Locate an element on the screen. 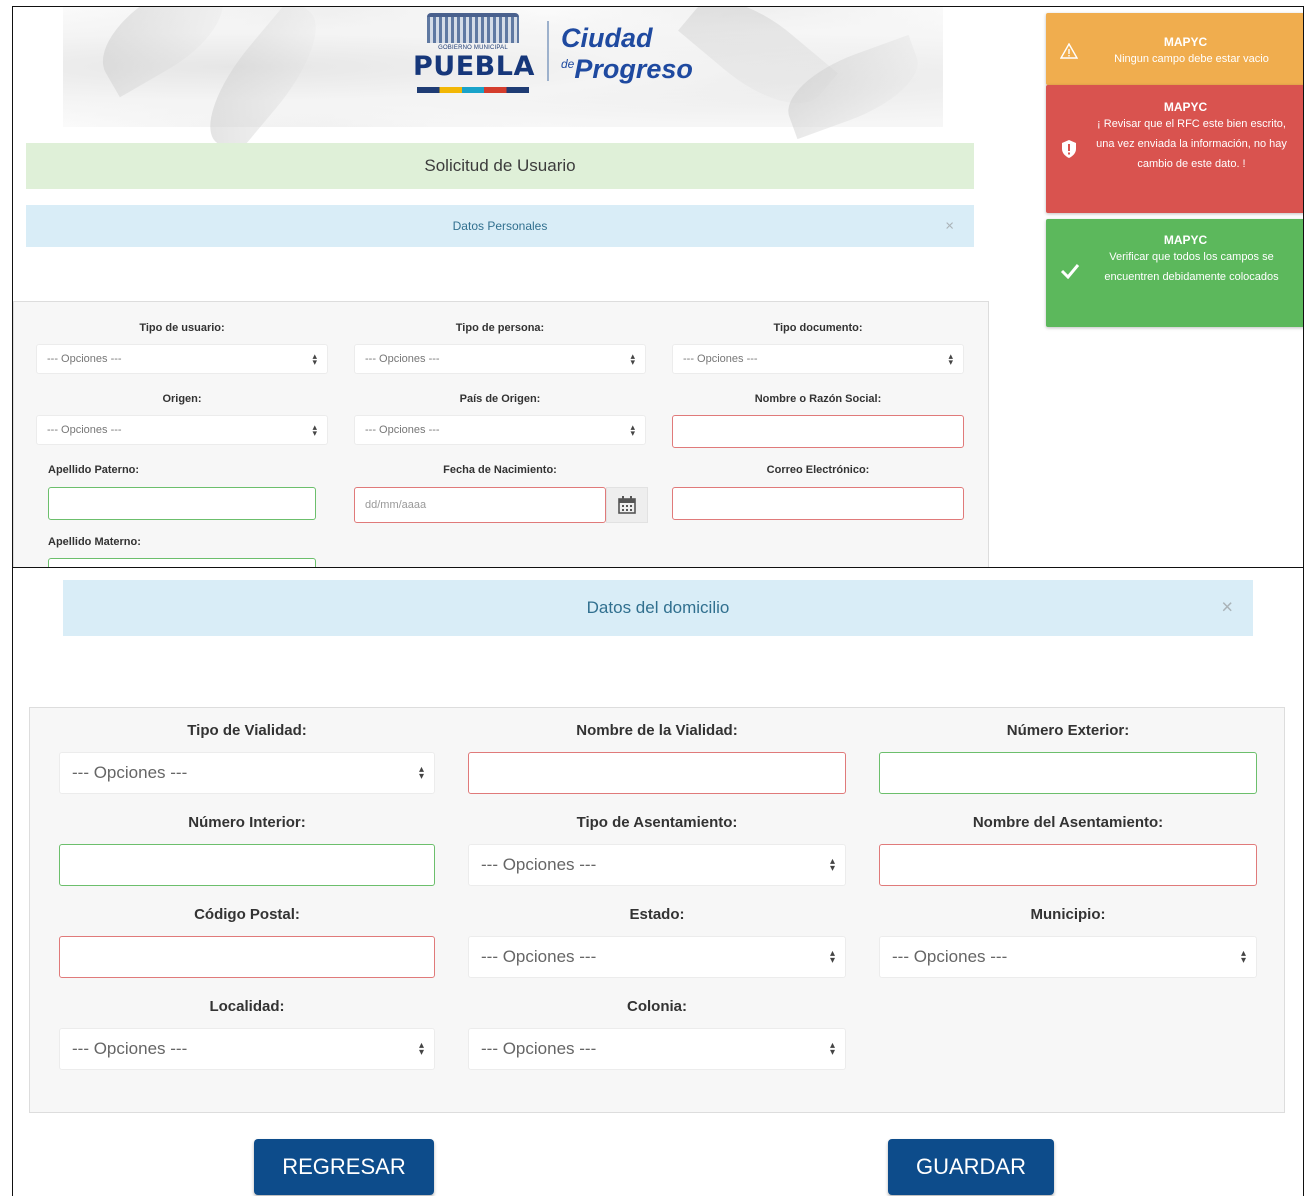 The height and width of the screenshot is (1196, 1308). road-type-value: --- Opciones --- is located at coordinates (130, 772).